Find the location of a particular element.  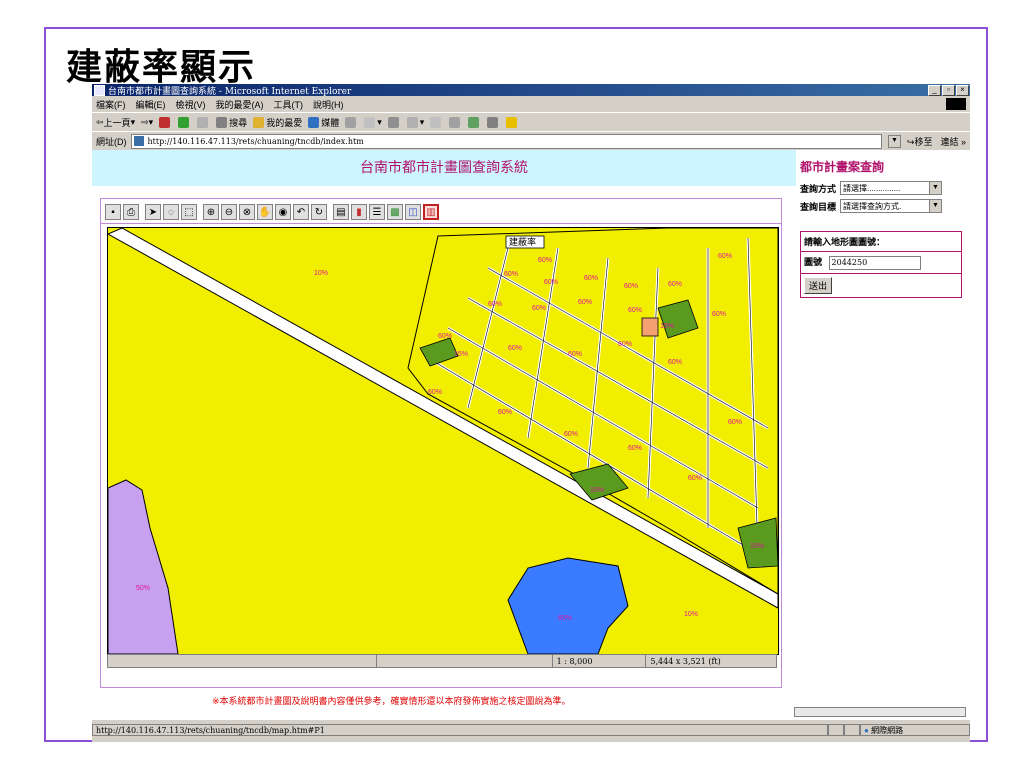

toolbar-extra-button is located at coordinates (493, 122).